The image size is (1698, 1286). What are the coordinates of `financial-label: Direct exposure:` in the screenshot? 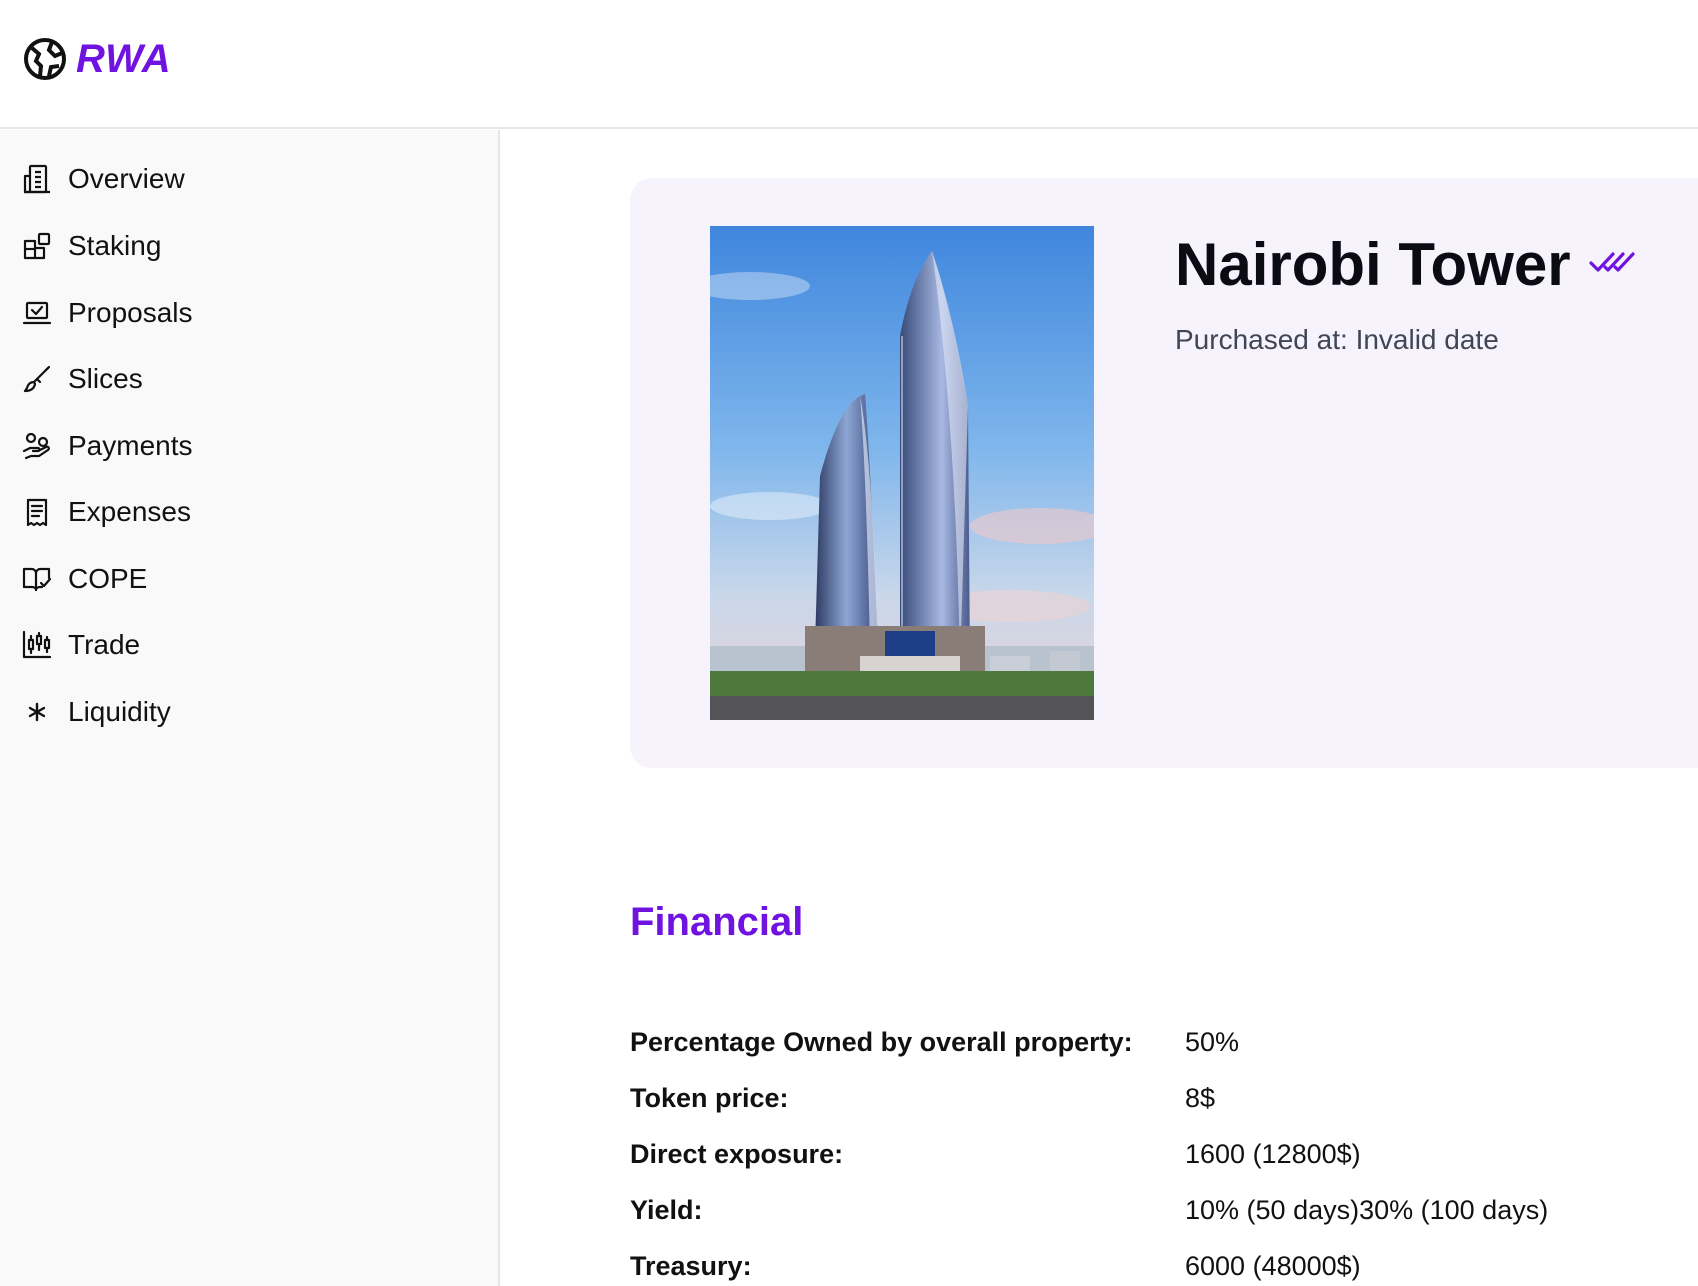 It's located at (737, 1153).